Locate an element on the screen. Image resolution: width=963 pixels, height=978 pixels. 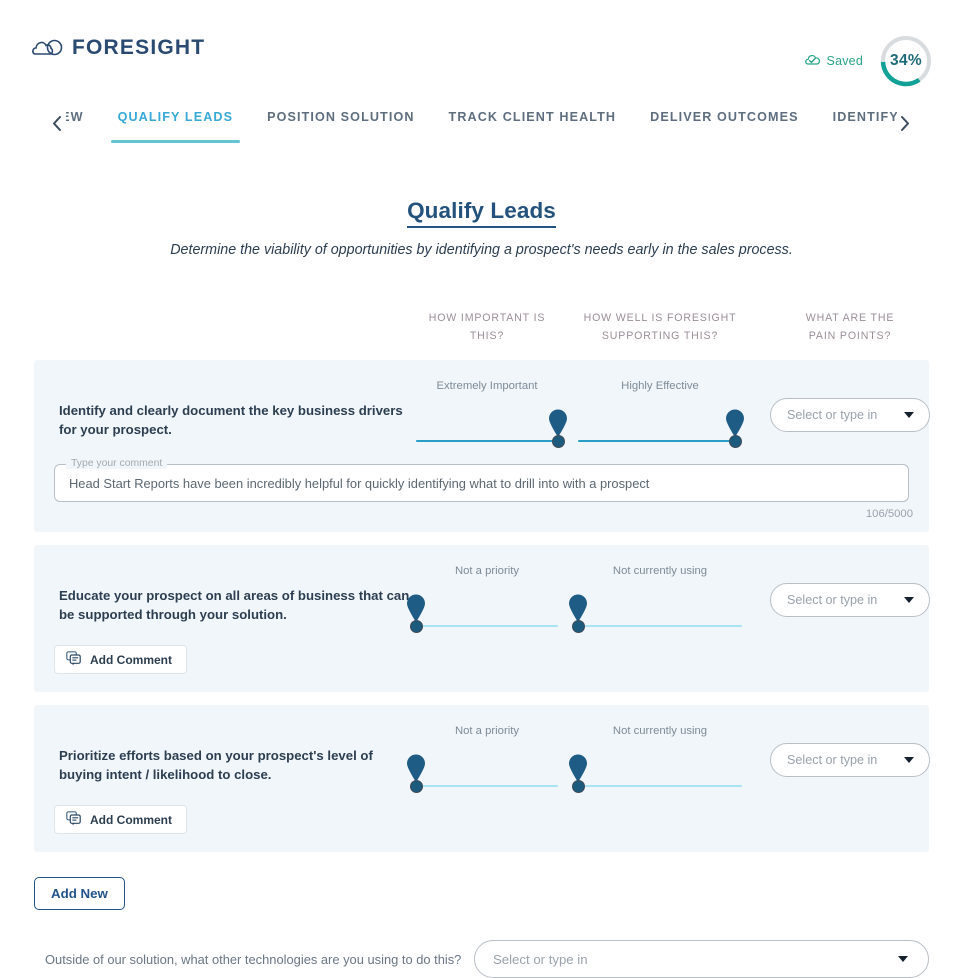
column-header-pain-points: WHAT ARE THE PAIN POINTS? is located at coordinates (850, 327).